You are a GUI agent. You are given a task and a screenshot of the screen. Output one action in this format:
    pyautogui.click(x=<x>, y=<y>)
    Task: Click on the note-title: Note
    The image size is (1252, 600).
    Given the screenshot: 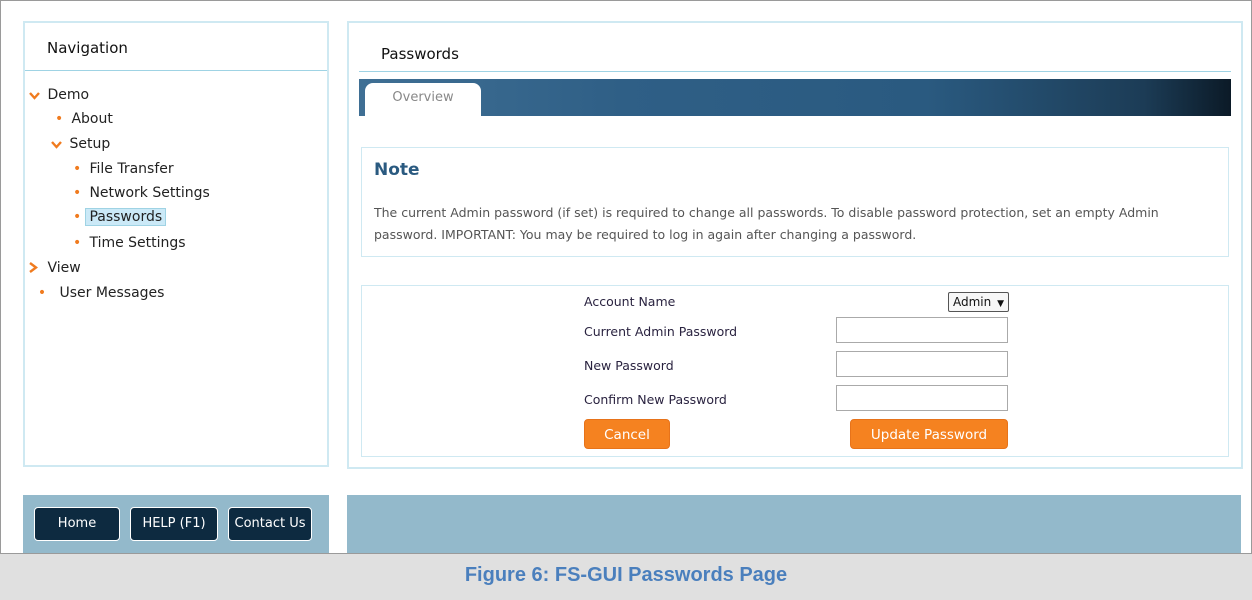 What is the action you would take?
    pyautogui.click(x=397, y=170)
    